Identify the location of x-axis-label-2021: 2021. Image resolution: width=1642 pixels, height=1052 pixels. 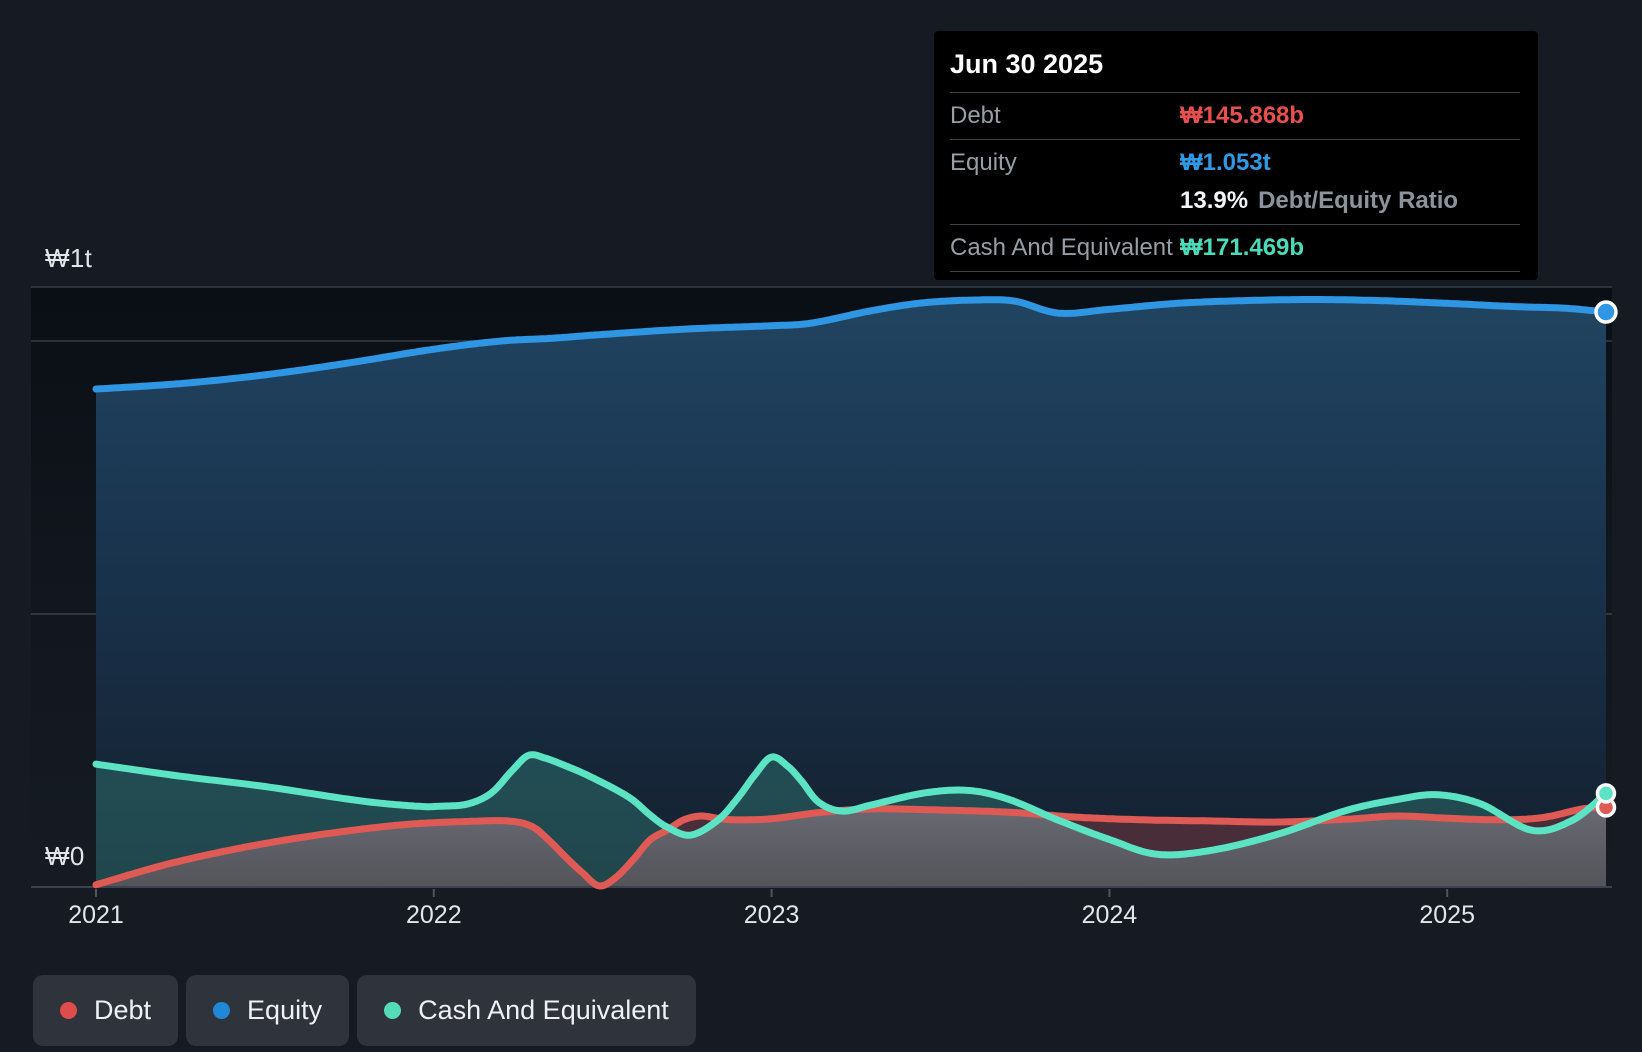
(96, 915).